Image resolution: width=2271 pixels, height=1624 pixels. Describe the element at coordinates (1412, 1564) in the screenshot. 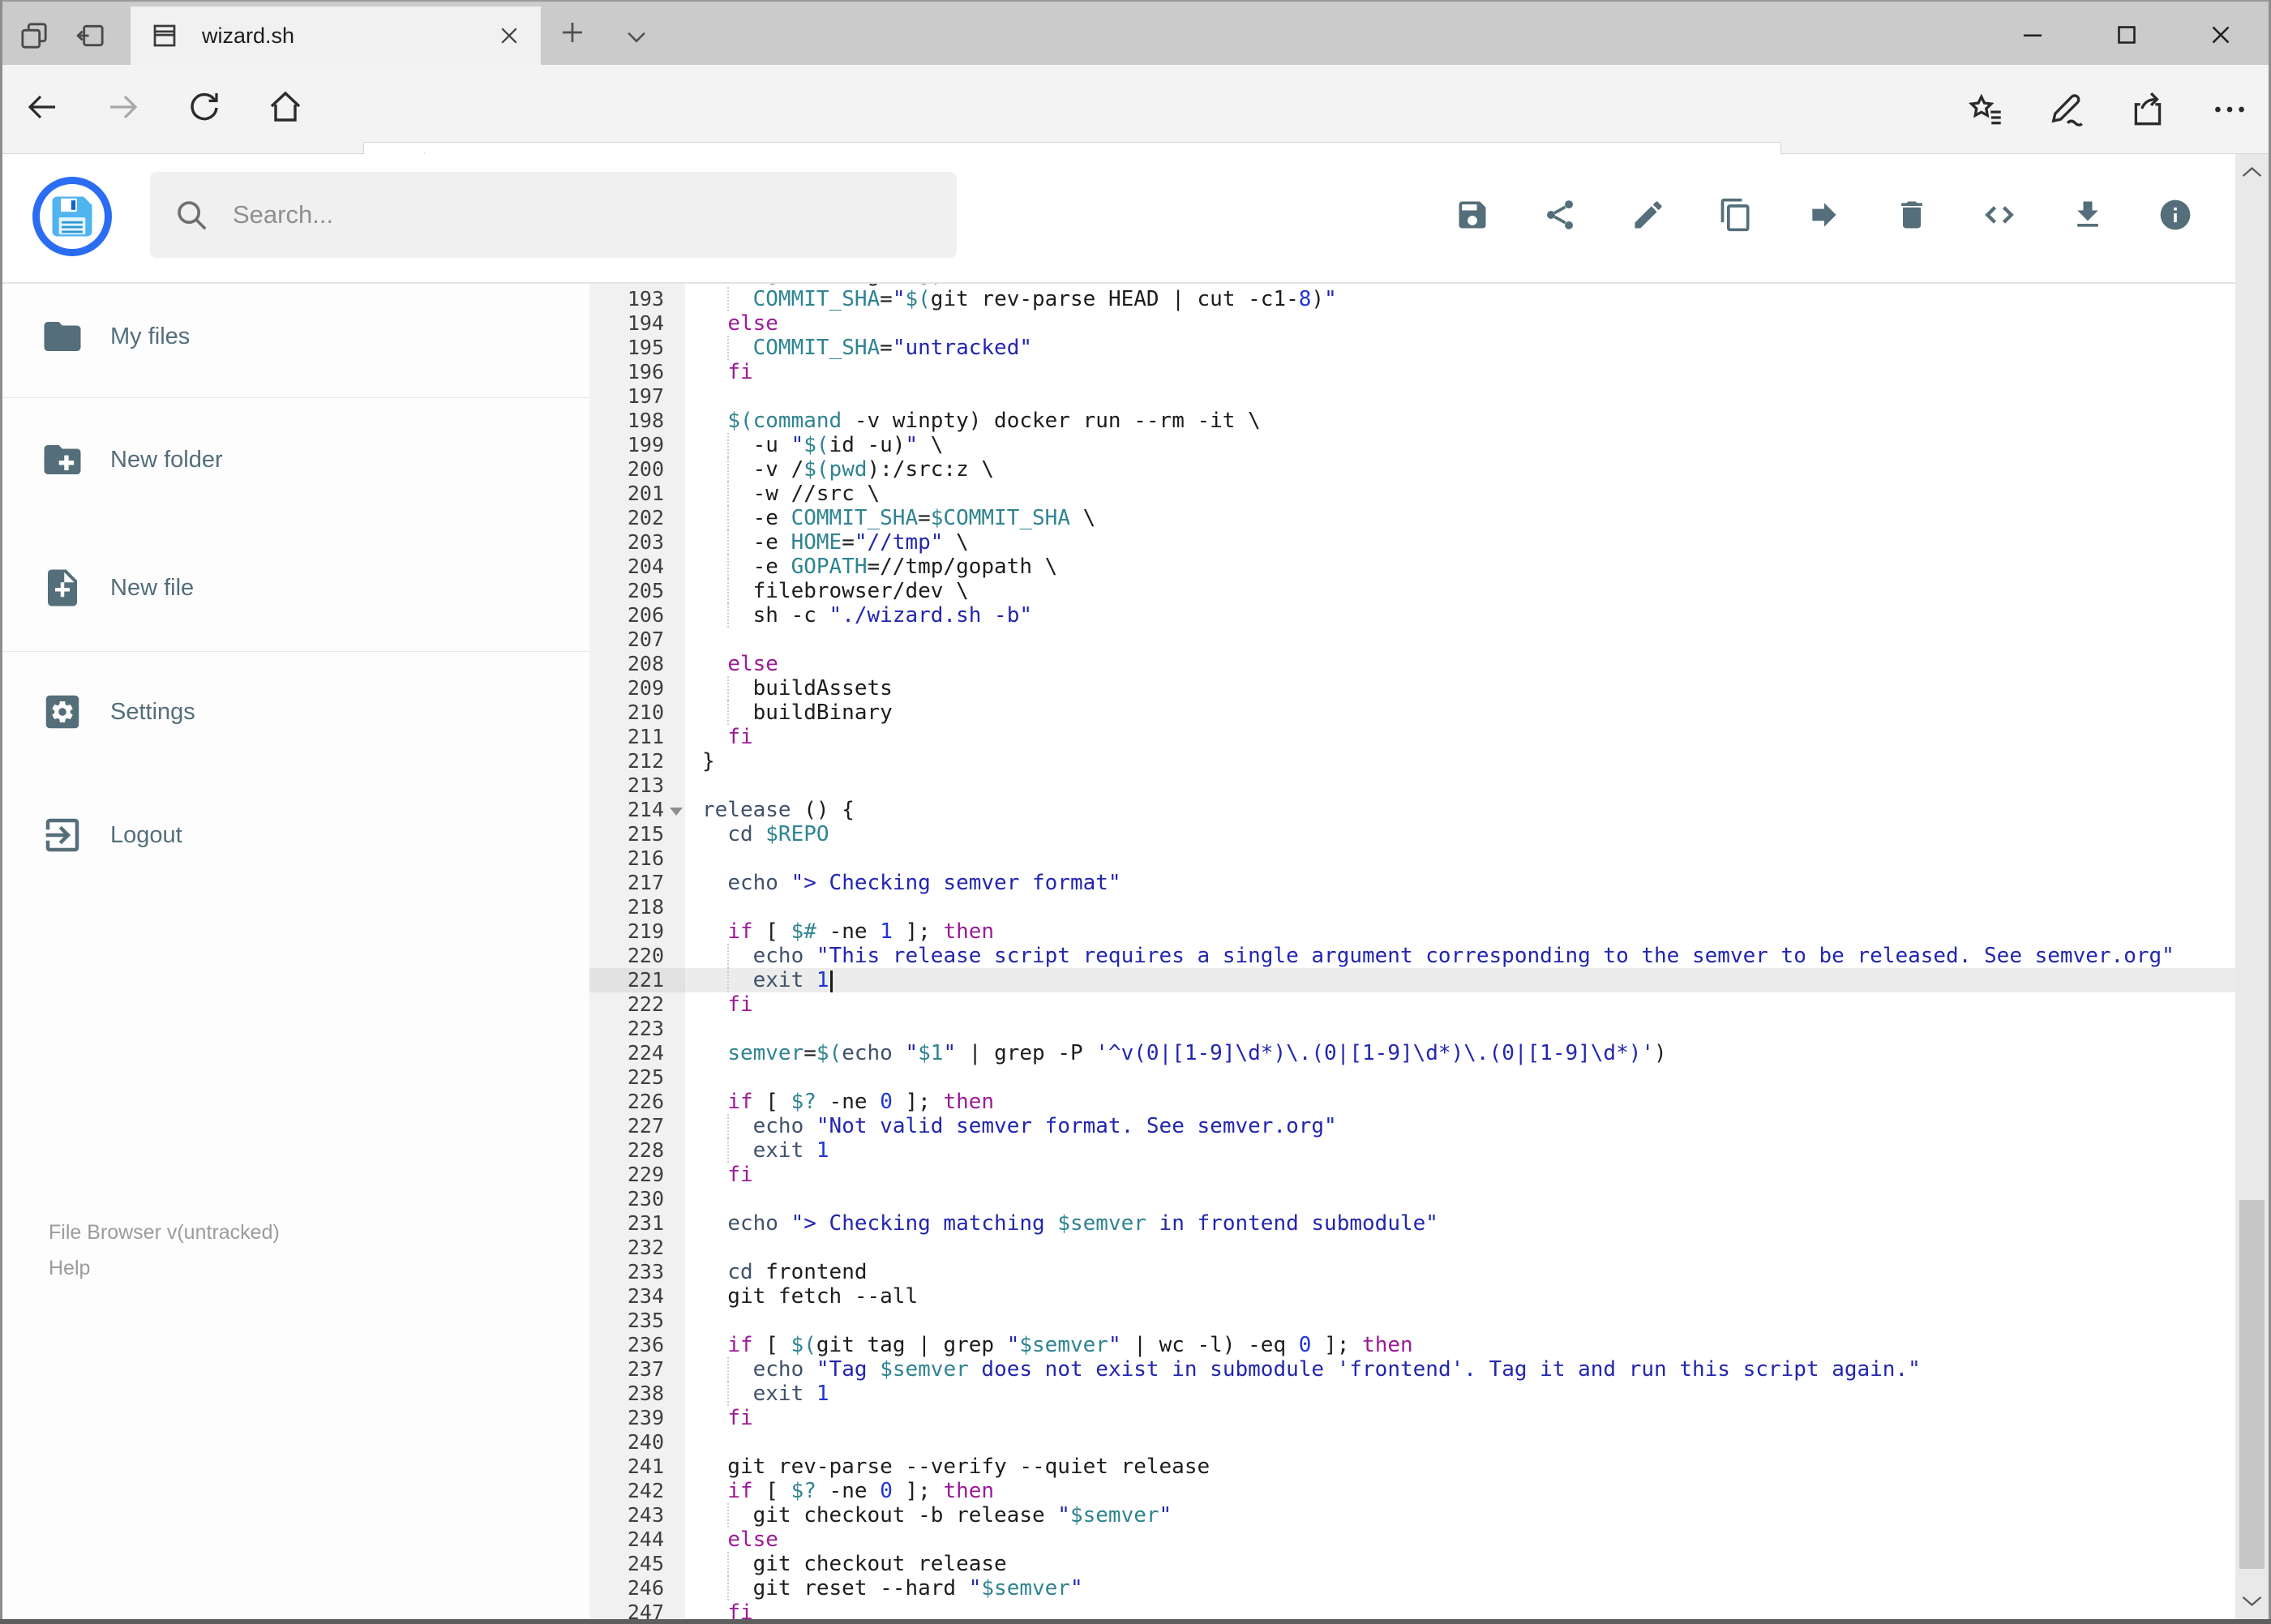

I see `code-line: 245 git checkout release` at that location.